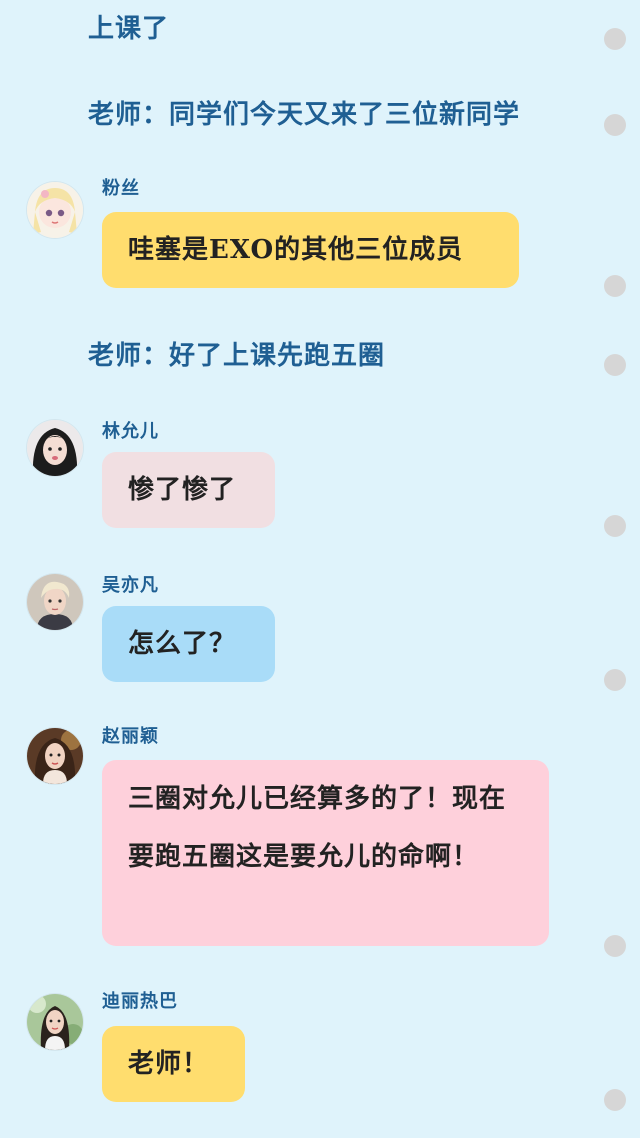 Image resolution: width=640 pixels, height=1138 pixels. What do you see at coordinates (140, 1001) in the screenshot?
I see `sender-name: 迪丽热巴` at bounding box center [140, 1001].